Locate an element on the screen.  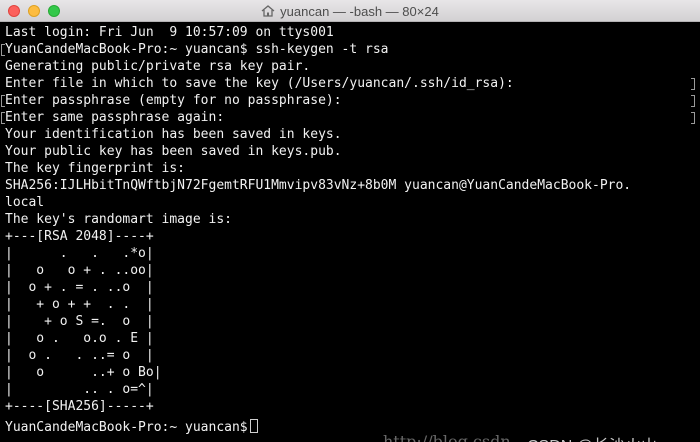
terminal-line: The key's randomart image is: is located at coordinates (118, 219).